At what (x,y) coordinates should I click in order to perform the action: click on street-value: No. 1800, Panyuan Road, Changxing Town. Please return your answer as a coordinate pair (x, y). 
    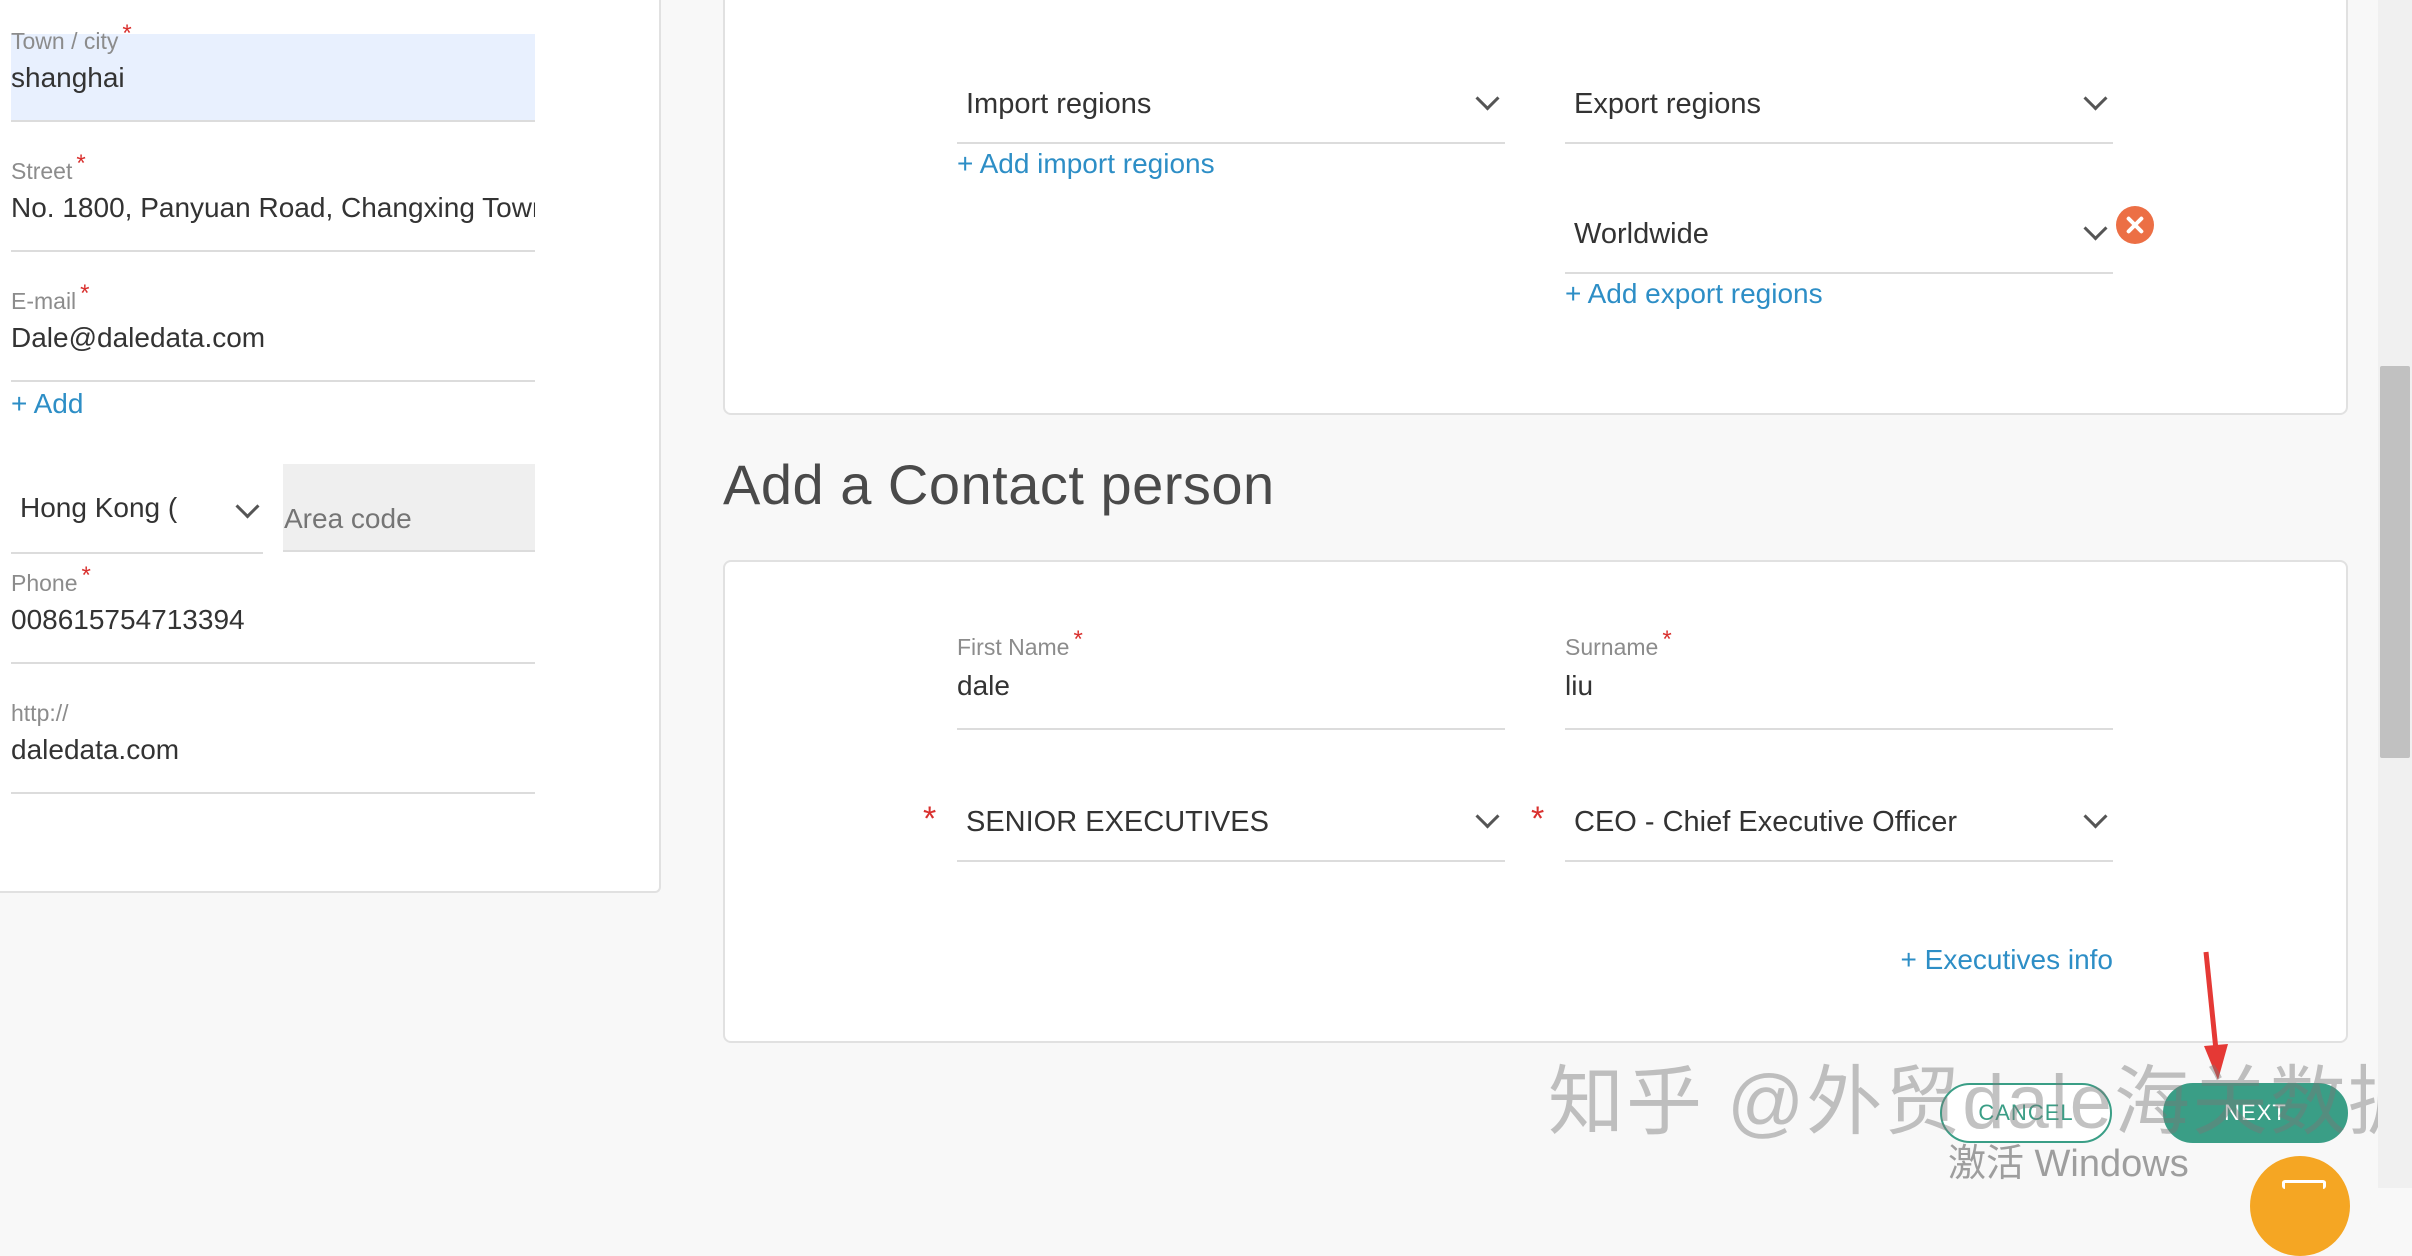
    Looking at the image, I should click on (273, 207).